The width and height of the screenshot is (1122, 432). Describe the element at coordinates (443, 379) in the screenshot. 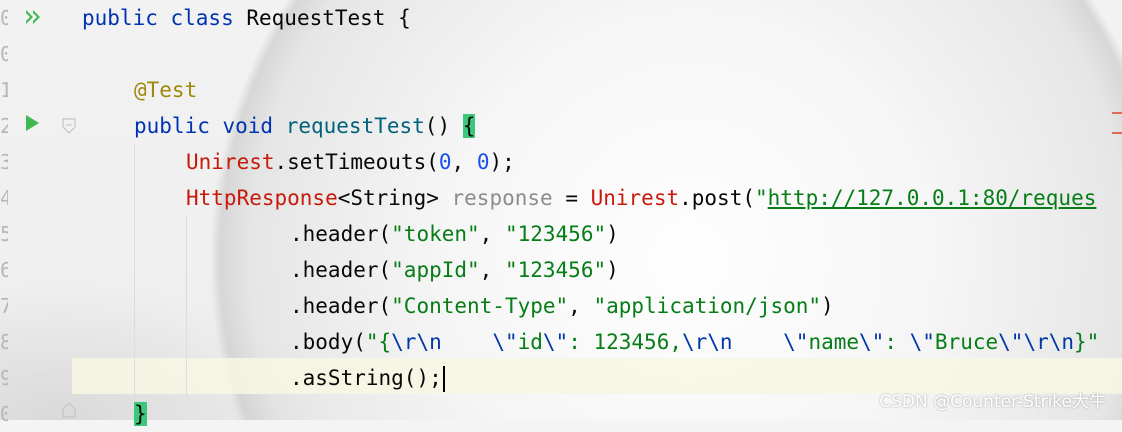

I see `text-cursor` at that location.